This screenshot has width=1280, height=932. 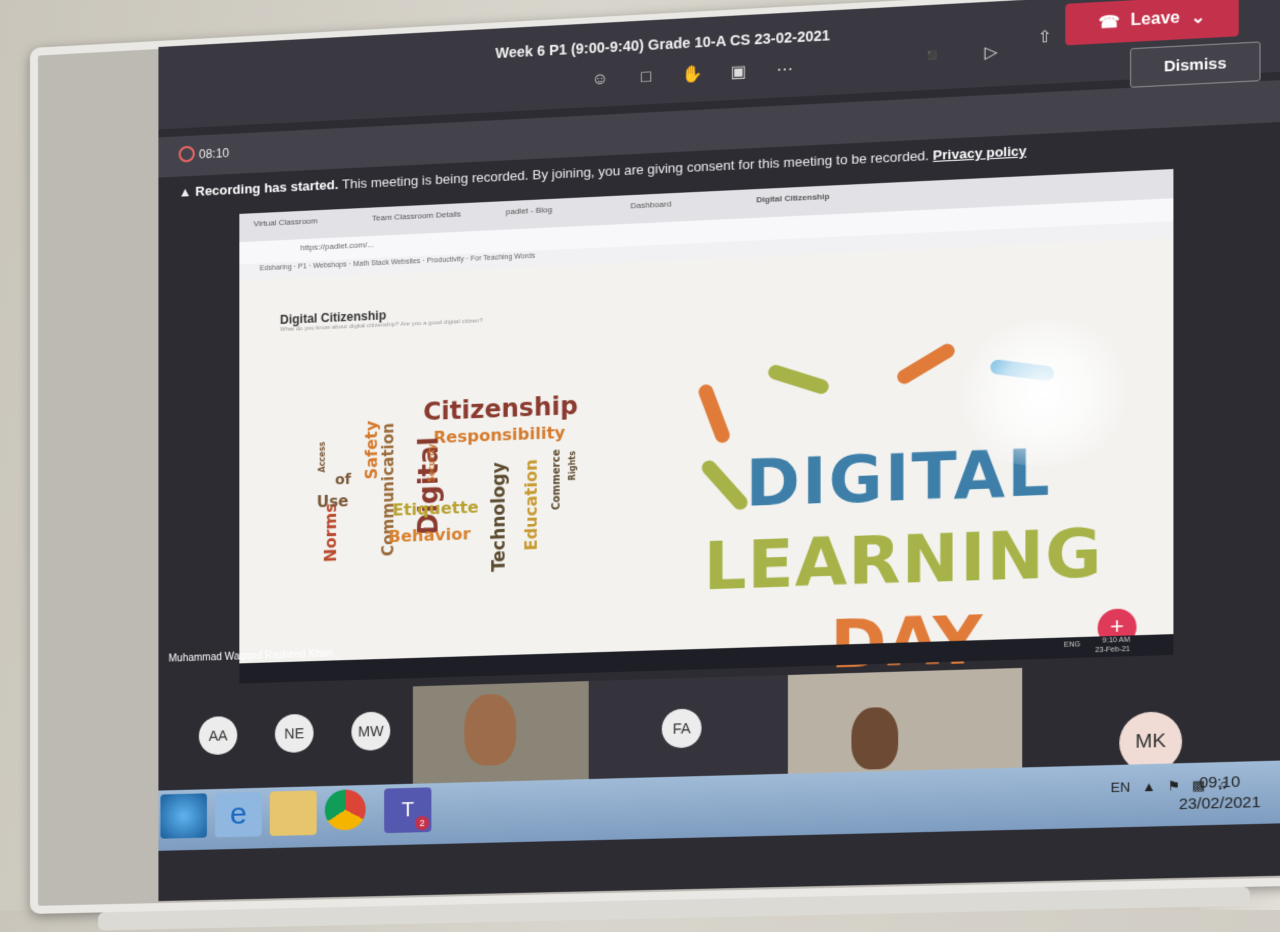 I want to click on word-cloud-word: Citizenship, so click(x=500, y=409).